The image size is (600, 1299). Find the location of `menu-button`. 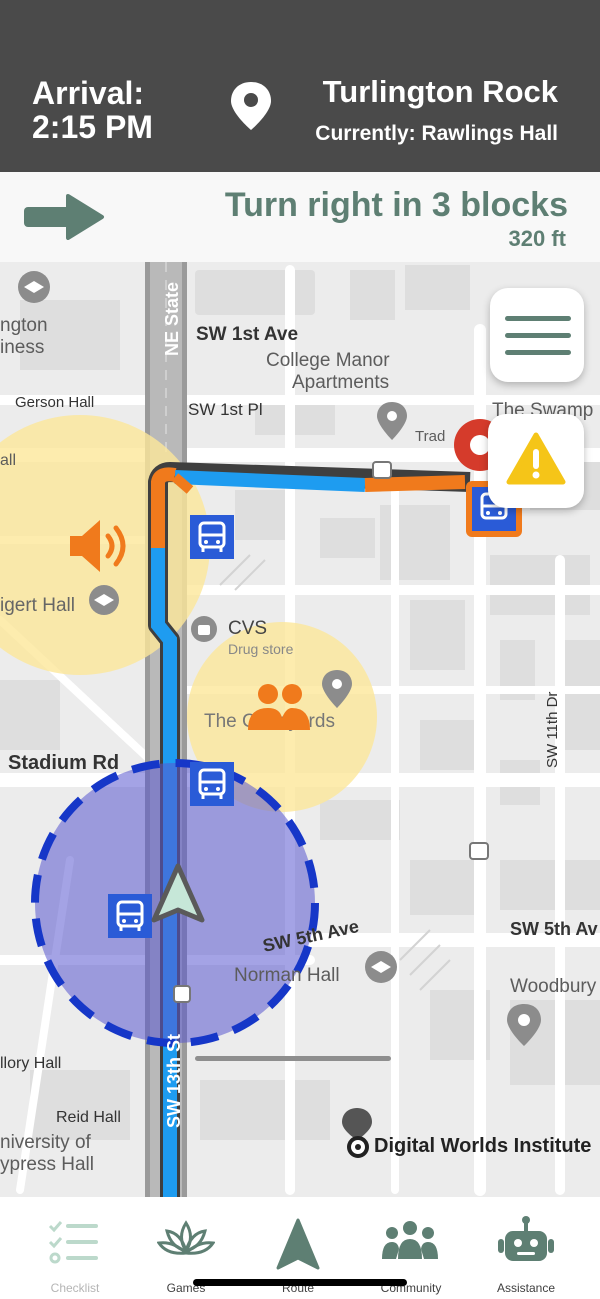

menu-button is located at coordinates (537, 335).